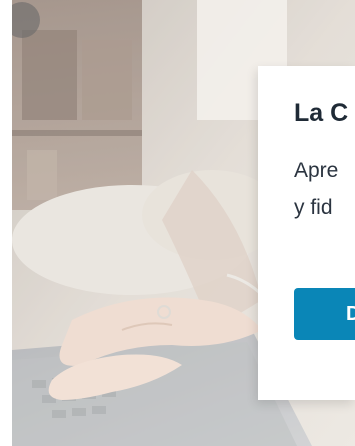 This screenshot has width=355, height=446. Describe the element at coordinates (313, 207) in the screenshot. I see `promo-card-text-line-2: y fid` at that location.